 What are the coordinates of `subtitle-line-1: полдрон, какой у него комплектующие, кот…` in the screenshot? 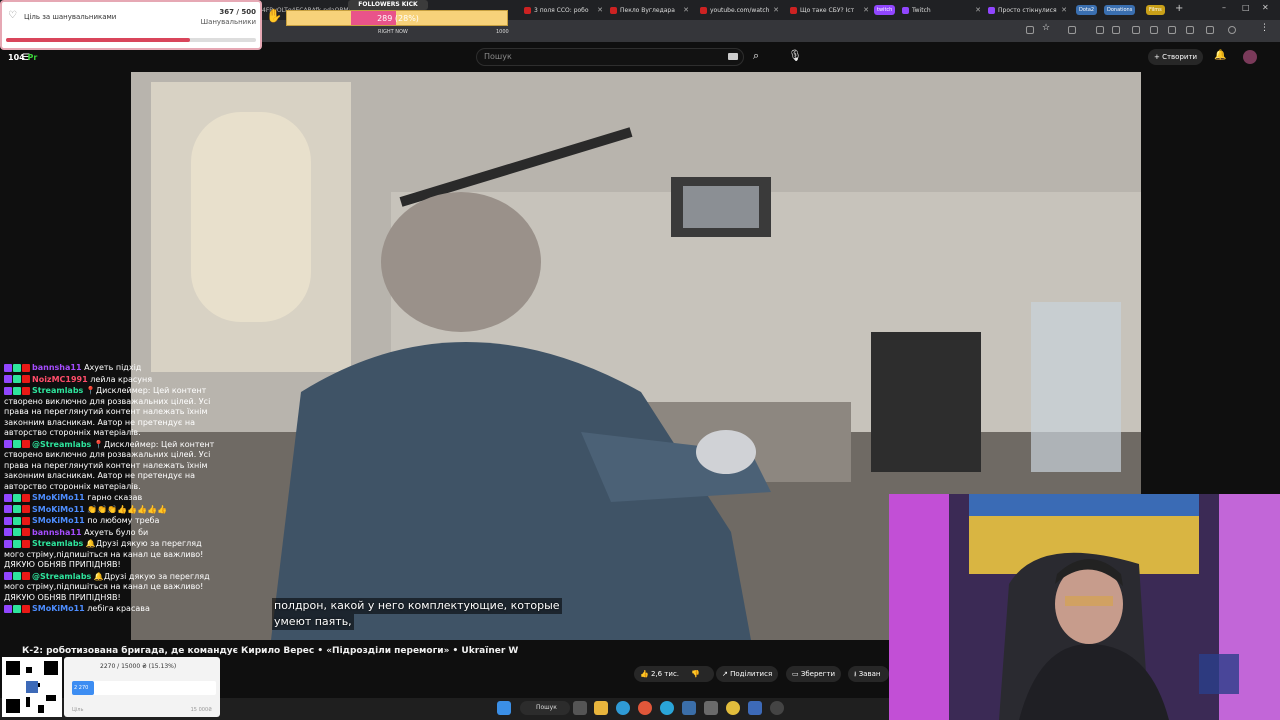 It's located at (417, 606).